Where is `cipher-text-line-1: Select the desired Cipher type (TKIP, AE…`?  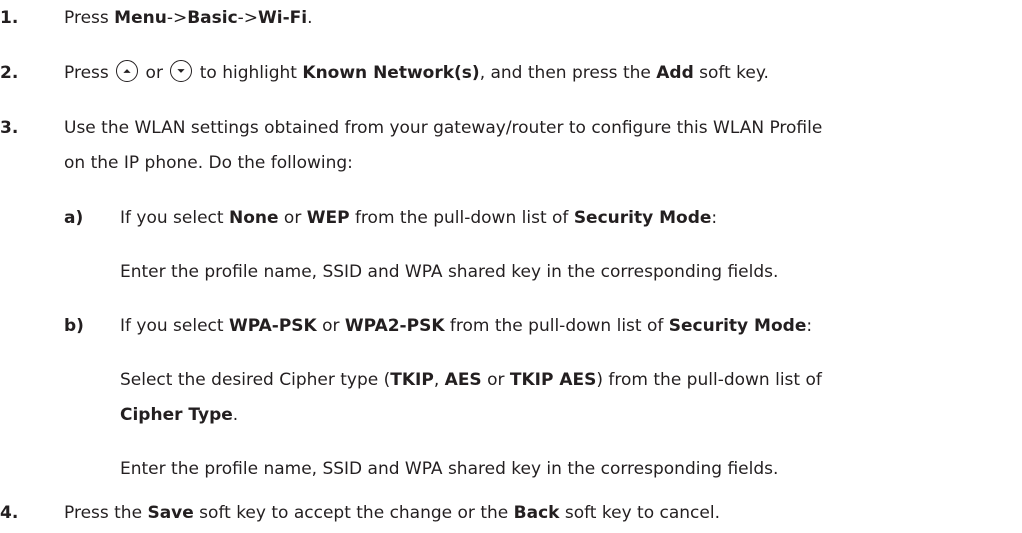
cipher-text-line-1: Select the desired Cipher type (TKIP, AE… is located at coordinates (471, 380).